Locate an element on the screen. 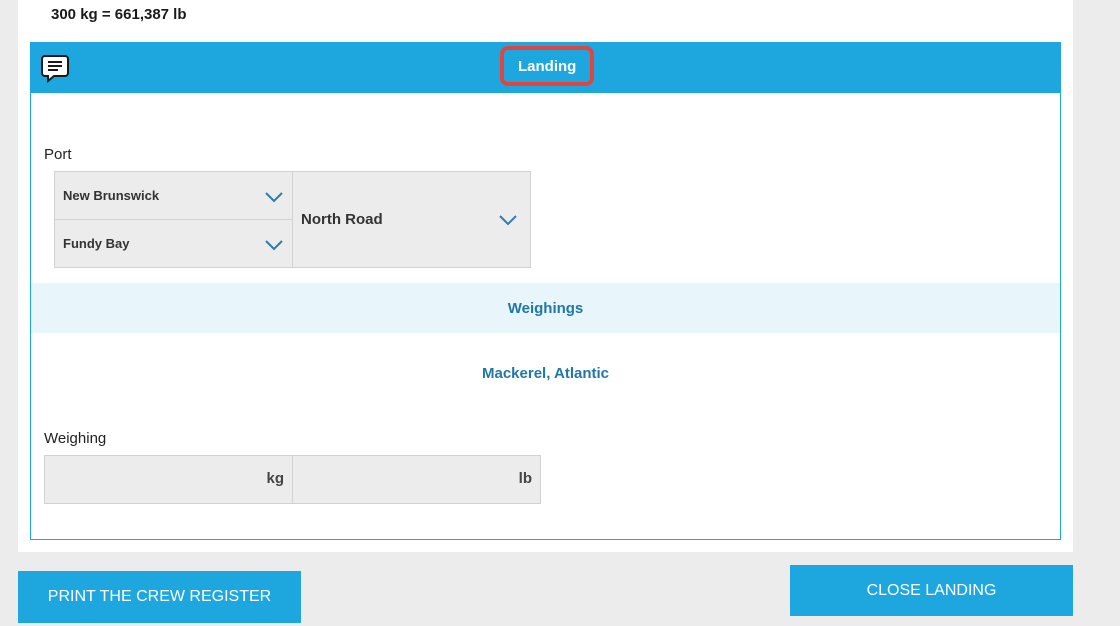 The height and width of the screenshot is (626, 1120). comment-icon is located at coordinates (55, 68).